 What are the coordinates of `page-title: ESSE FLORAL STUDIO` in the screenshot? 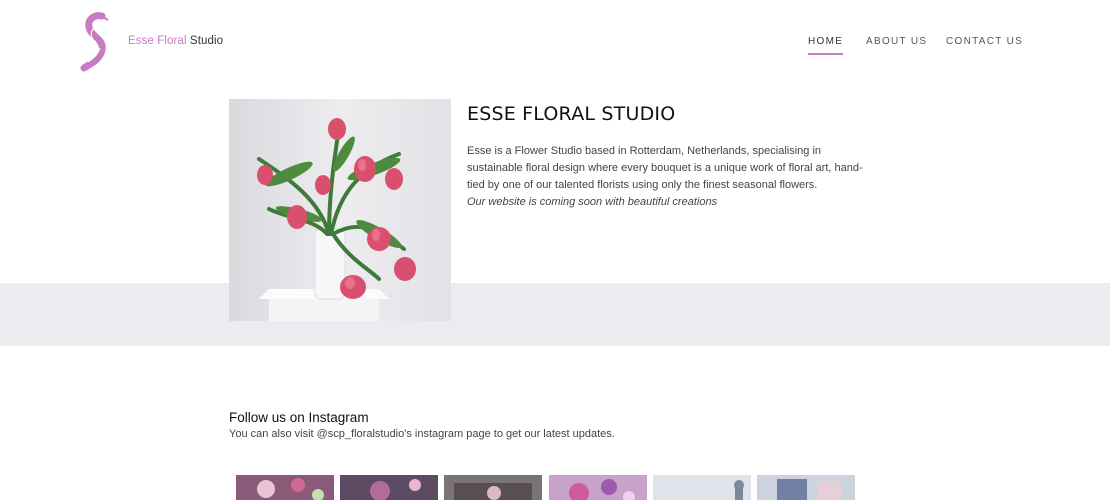 It's located at (571, 114).